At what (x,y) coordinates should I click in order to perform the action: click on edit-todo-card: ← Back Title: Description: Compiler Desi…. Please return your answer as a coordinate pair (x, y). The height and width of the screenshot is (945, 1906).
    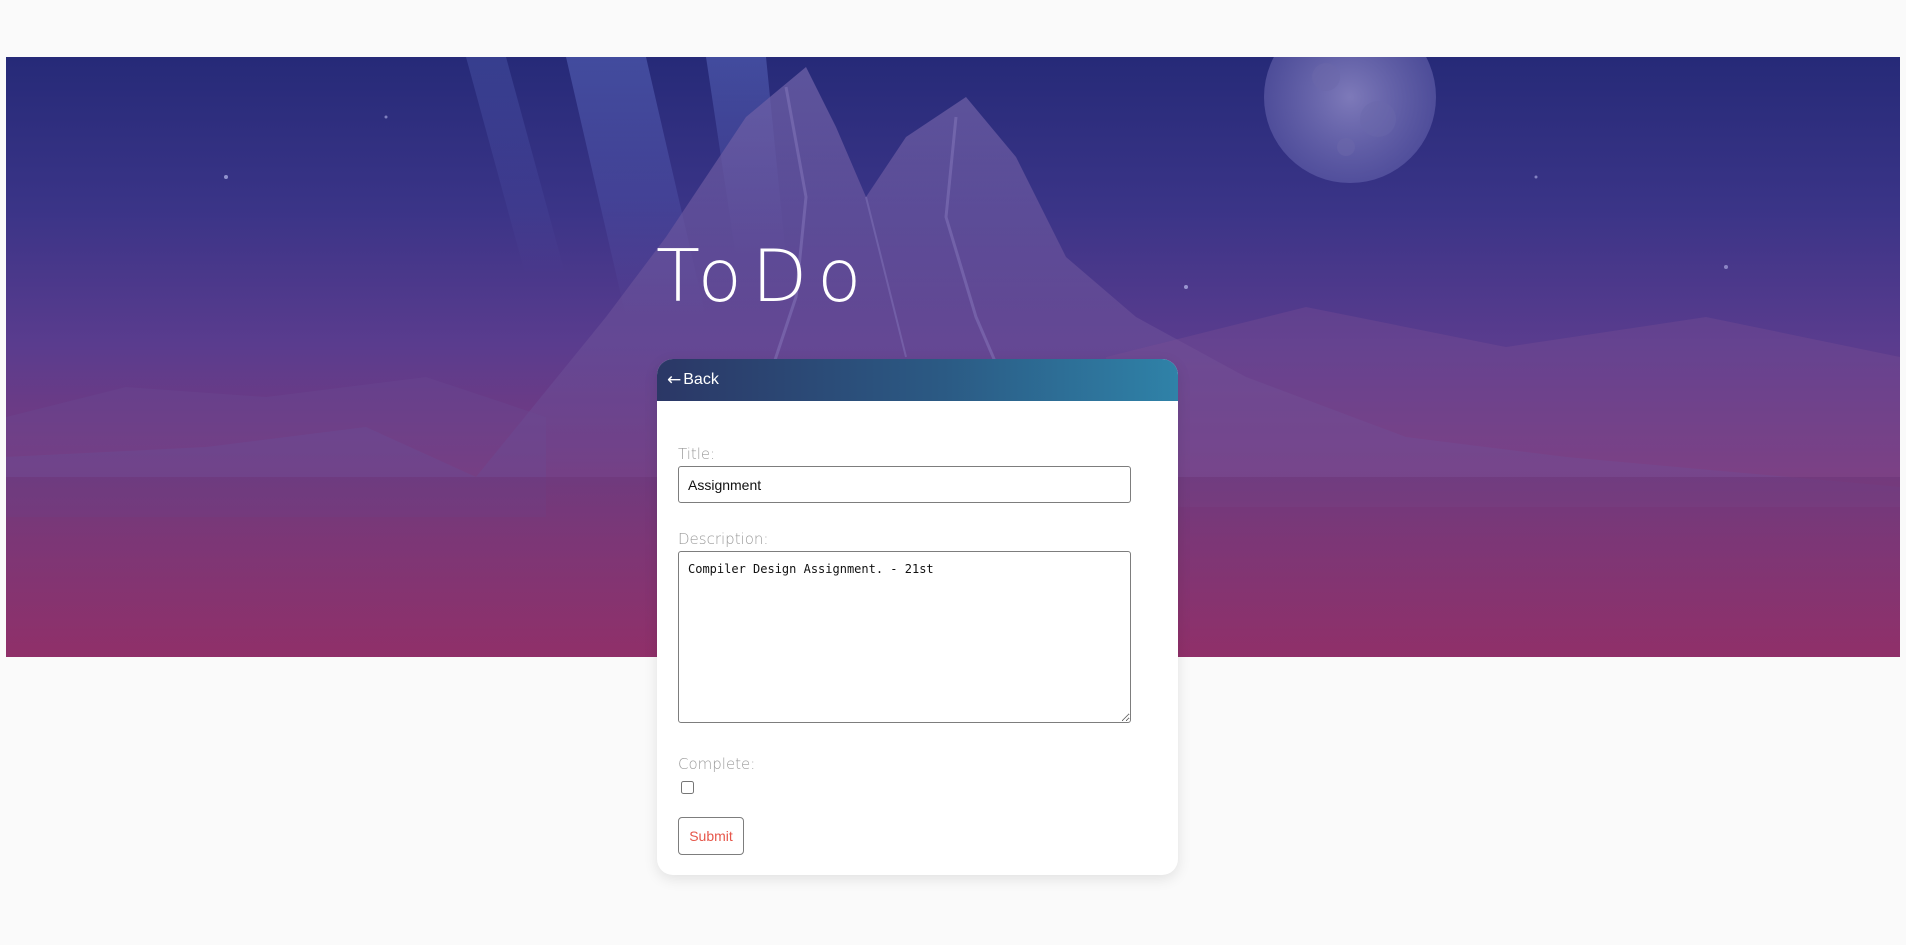
    Looking at the image, I should click on (917, 617).